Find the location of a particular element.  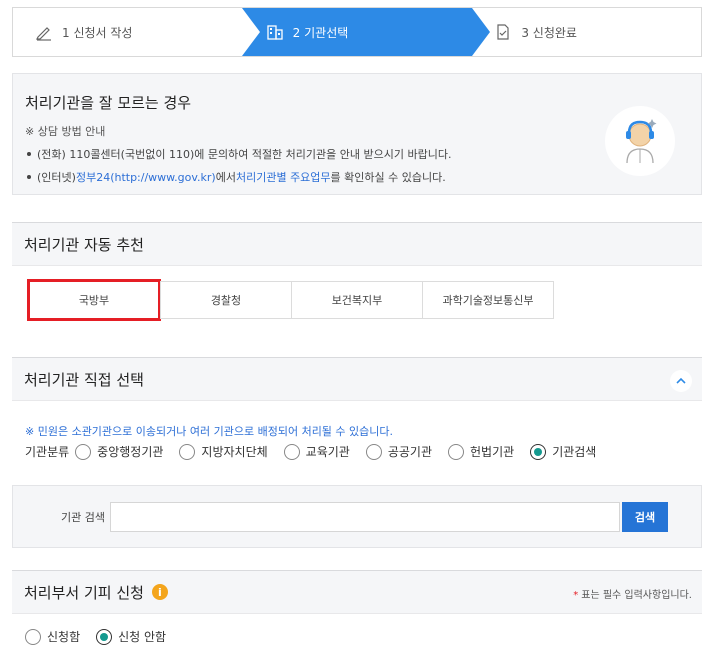

gov24-link: 정부24(http://www.gov.kr) is located at coordinates (146, 177).